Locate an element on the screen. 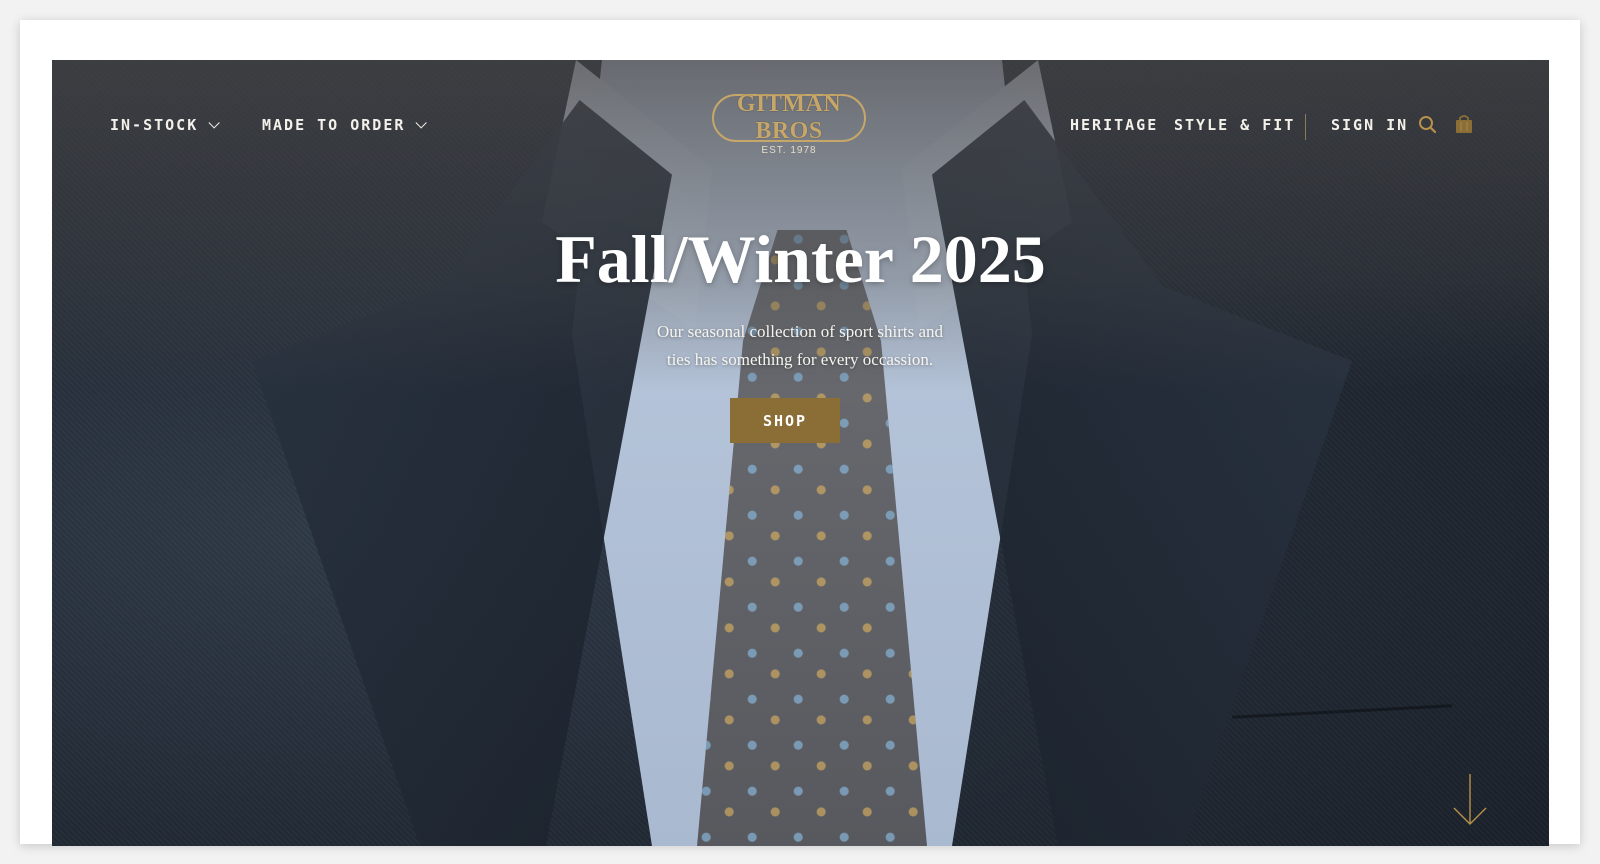 Image resolution: width=1600 pixels, height=864 pixels. nav-item-label: IN-STOCK is located at coordinates (154, 125).